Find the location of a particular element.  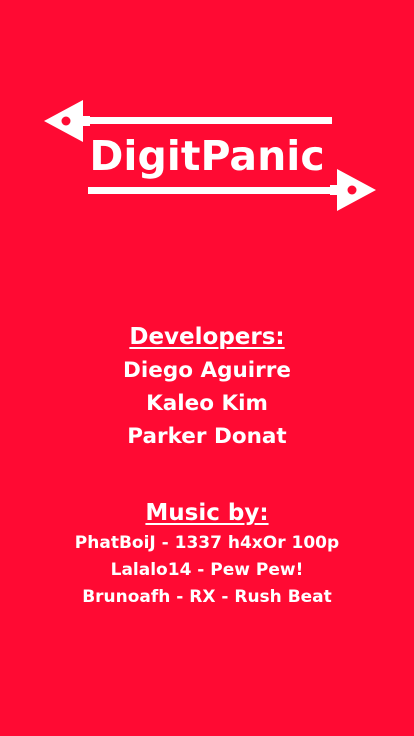

music-heading: Music by: is located at coordinates (207, 513).